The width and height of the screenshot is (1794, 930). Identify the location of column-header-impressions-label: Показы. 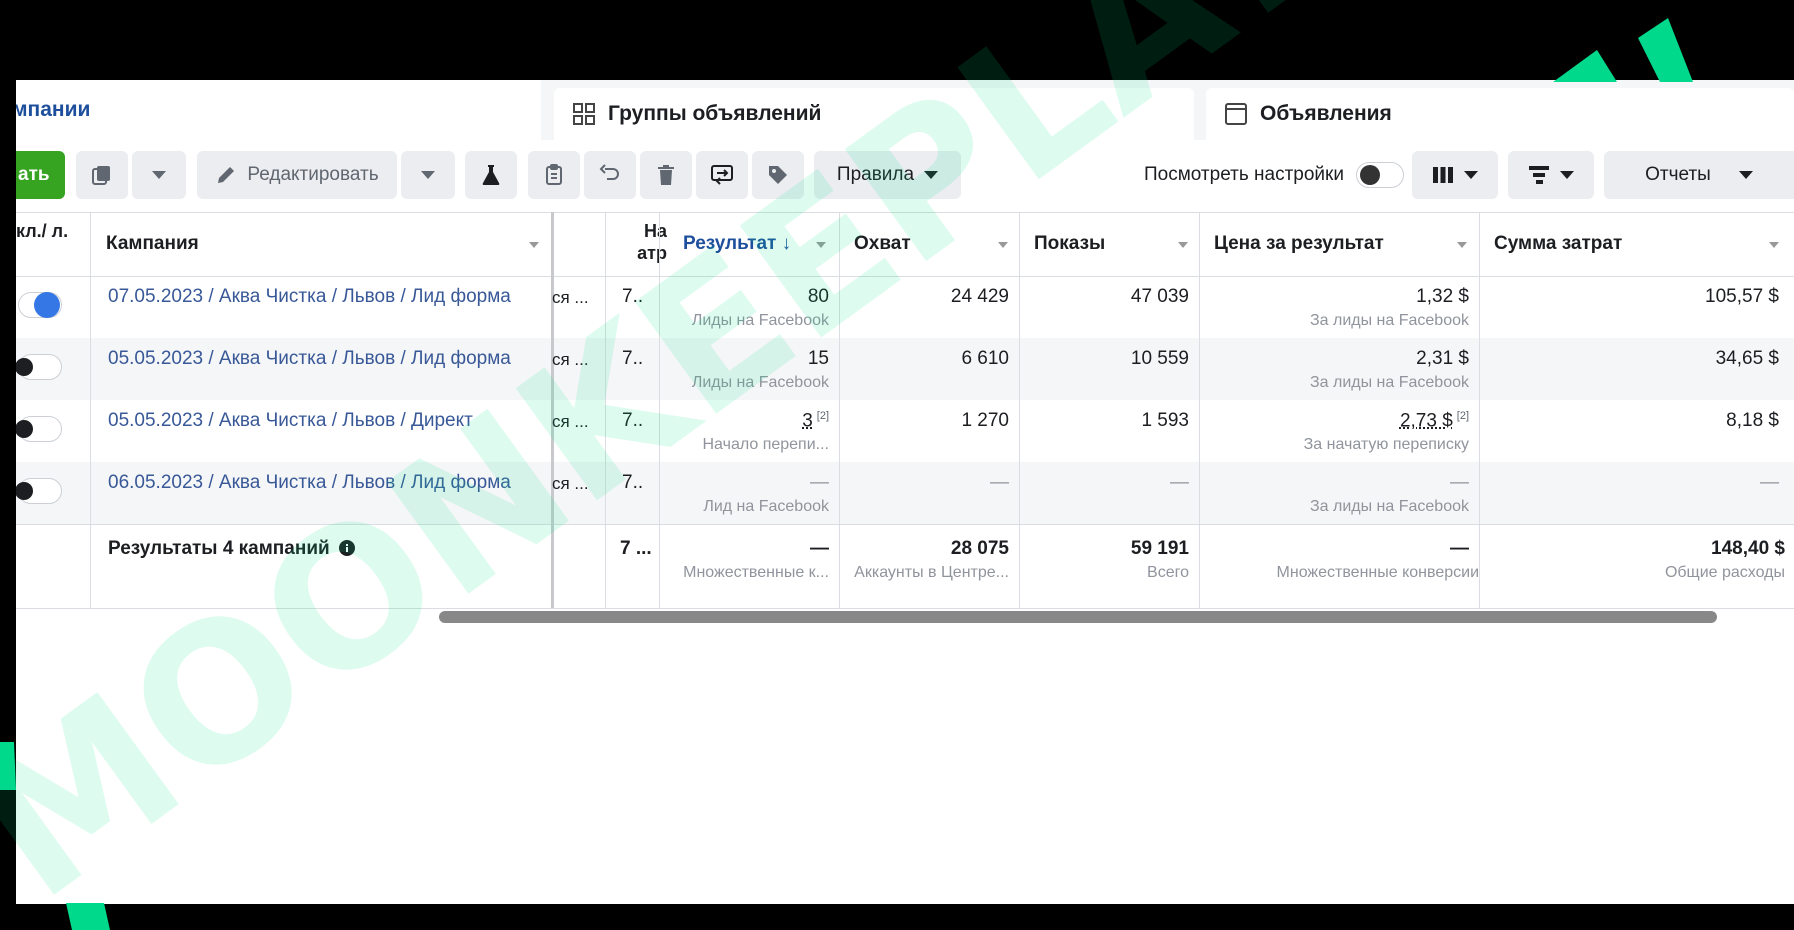
(1070, 243).